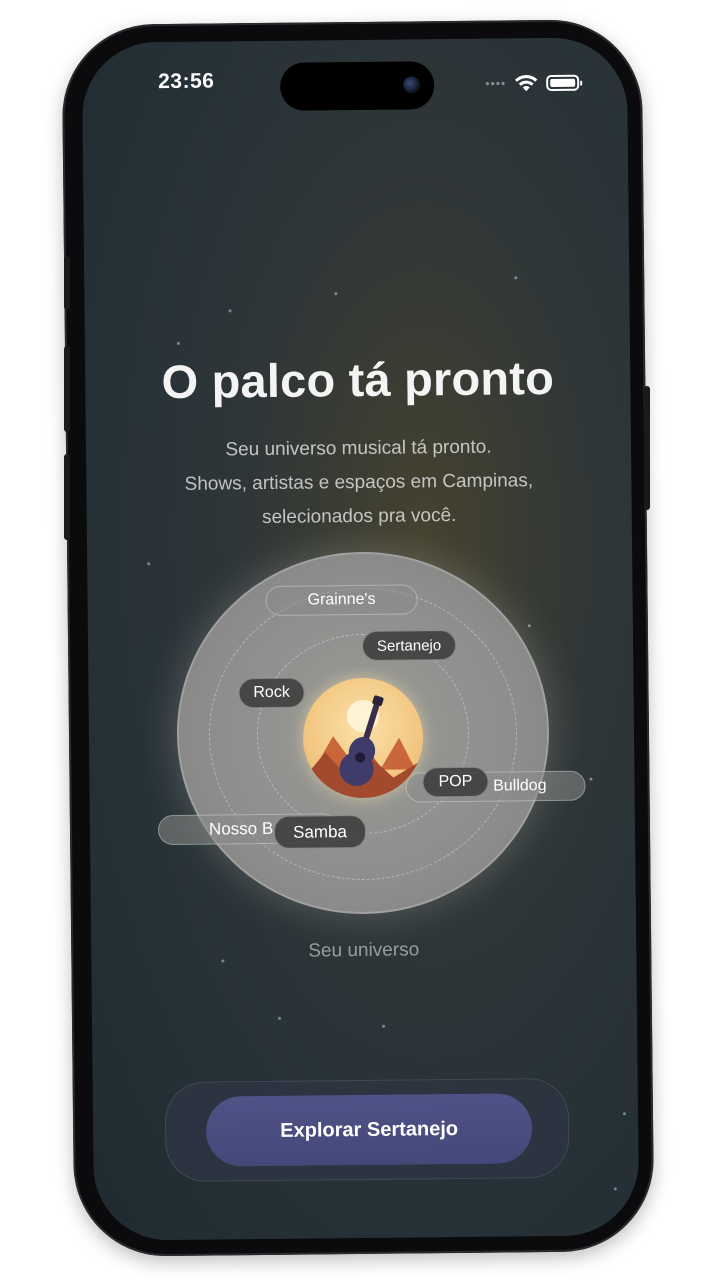 Image resolution: width=720 pixels, height=1280 pixels. What do you see at coordinates (412, 85) in the screenshot?
I see `camera-icon` at bounding box center [412, 85].